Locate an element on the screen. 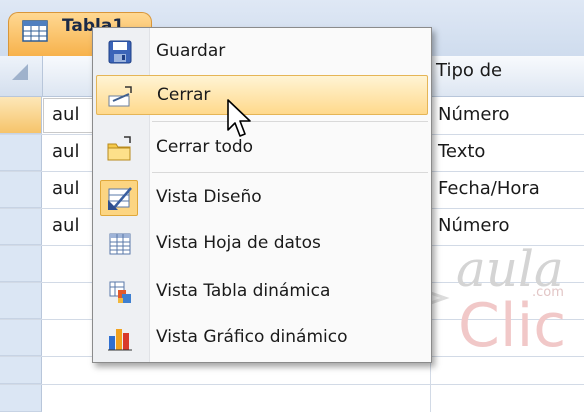 Image resolution: width=584 pixels, height=412 pixels. save-icon is located at coordinates (120, 52).